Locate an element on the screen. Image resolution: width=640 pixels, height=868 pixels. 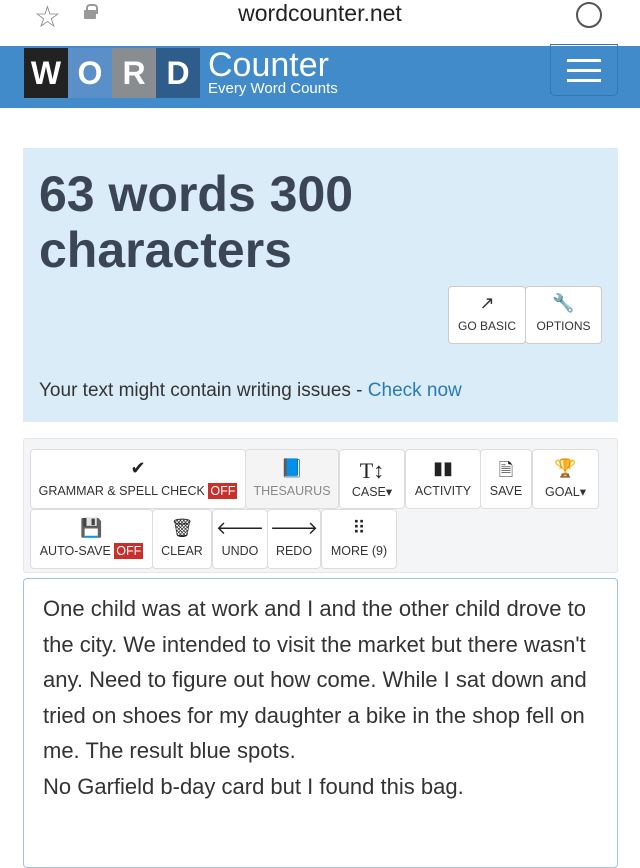
button-label: REDO is located at coordinates (294, 551).